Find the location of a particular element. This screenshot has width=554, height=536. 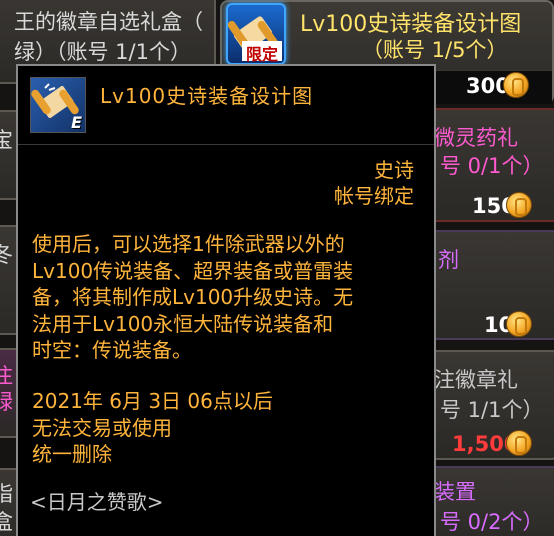

shop-item-name: 王的徽章自选礼盒（ is located at coordinates (108, 22).